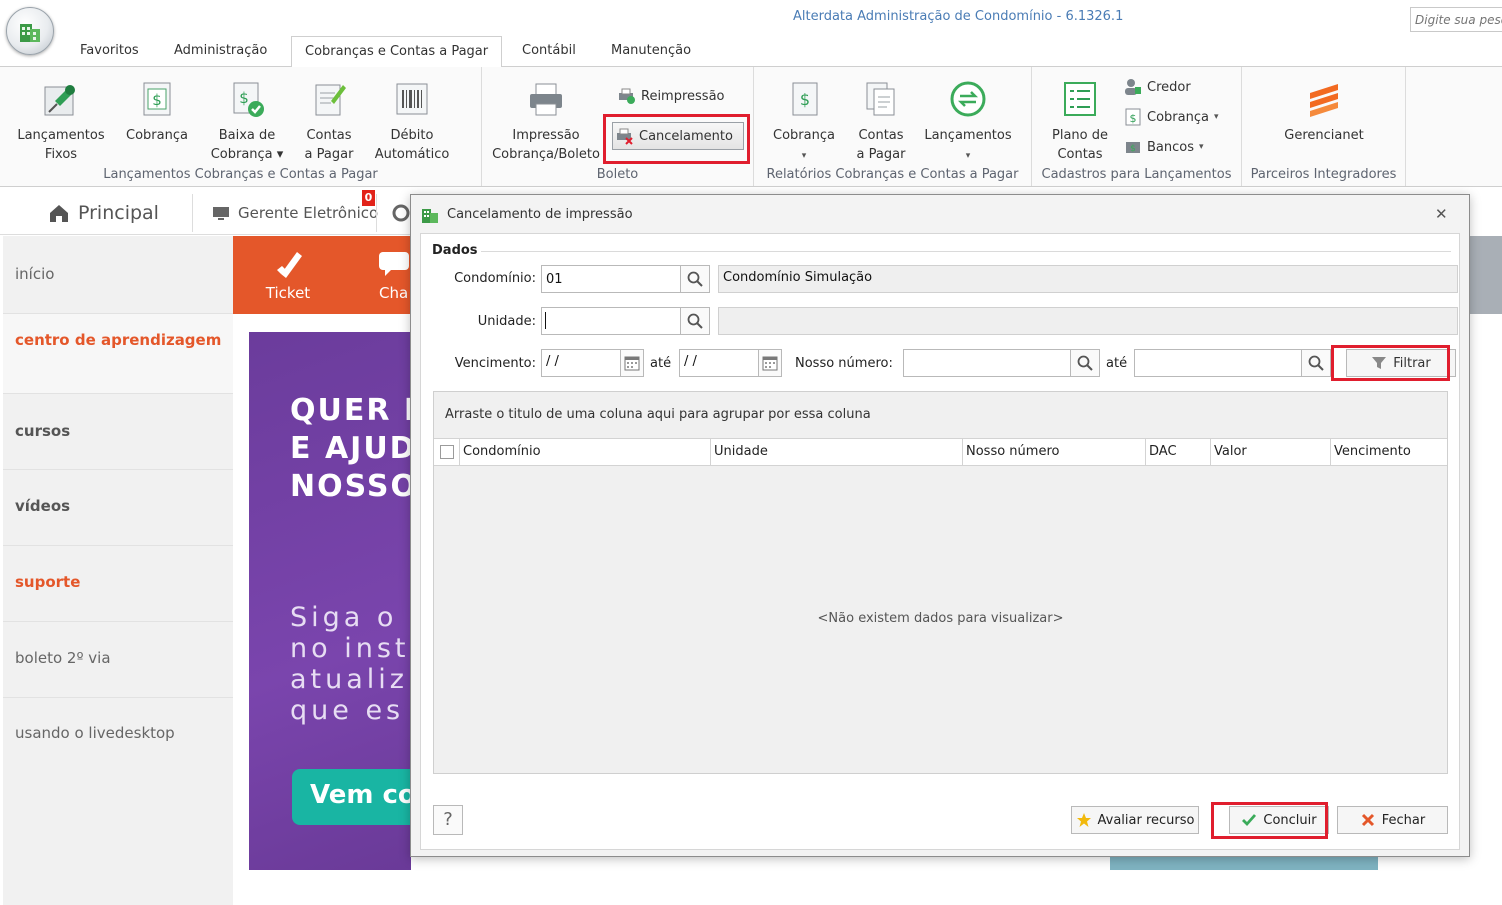 The height and width of the screenshot is (905, 1502). What do you see at coordinates (412, 99) in the screenshot?
I see `barcode-icon` at bounding box center [412, 99].